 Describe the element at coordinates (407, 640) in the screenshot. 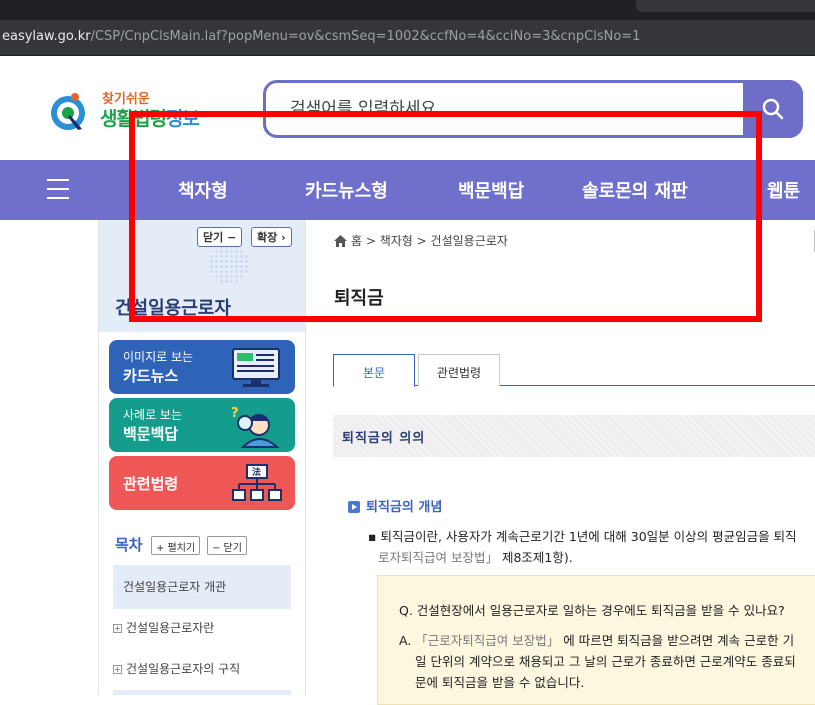

I see `qa-answer-prefix: A.` at that location.